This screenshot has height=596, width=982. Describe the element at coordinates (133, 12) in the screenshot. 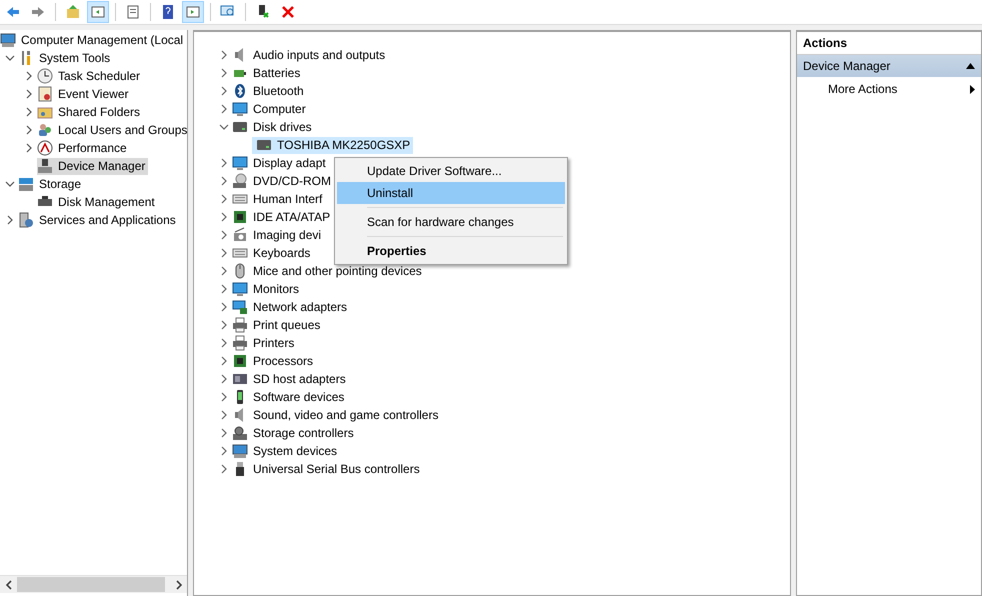

I see `properties-icon` at that location.